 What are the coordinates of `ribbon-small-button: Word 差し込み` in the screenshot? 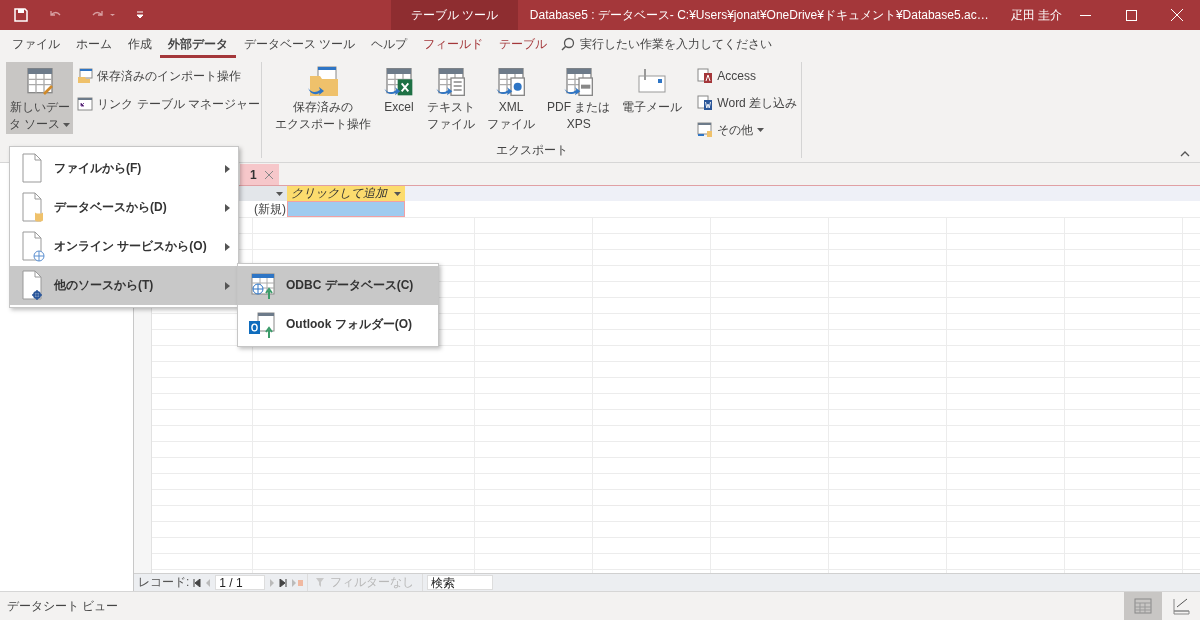 It's located at (747, 103).